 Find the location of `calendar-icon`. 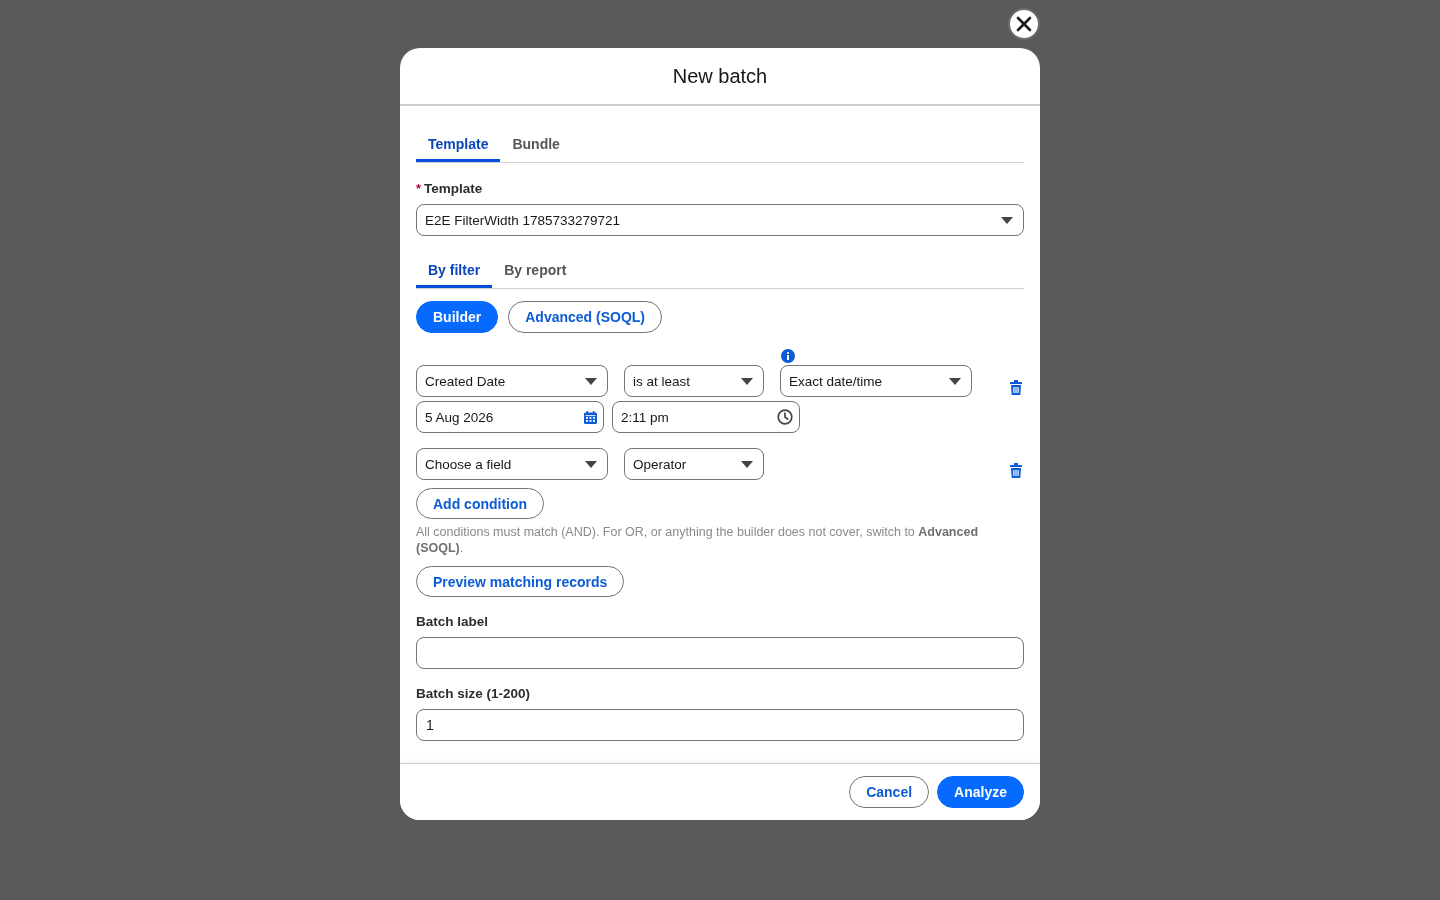

calendar-icon is located at coordinates (590, 417).